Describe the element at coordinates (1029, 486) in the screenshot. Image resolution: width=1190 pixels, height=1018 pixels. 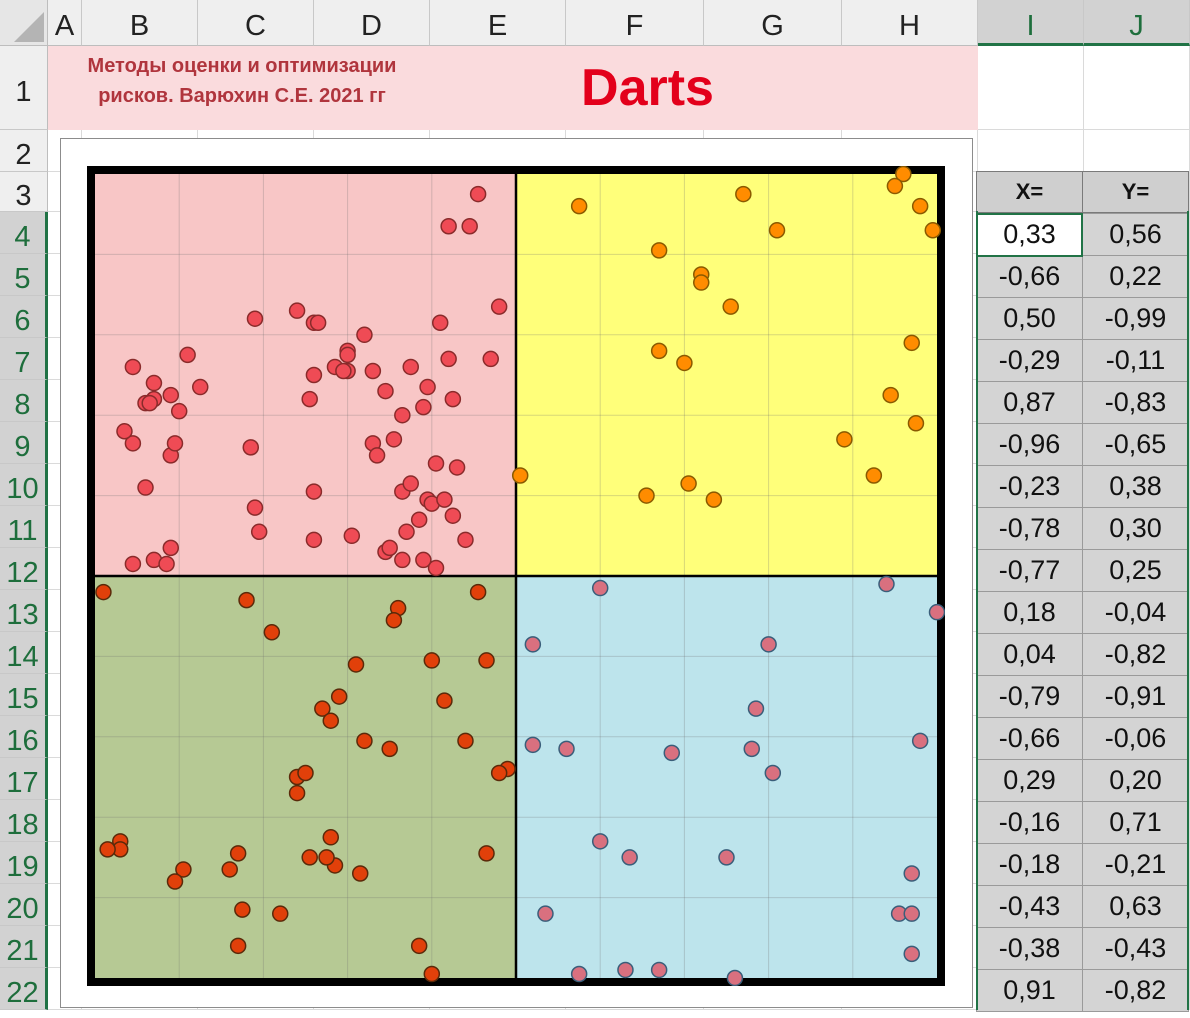
I see `x-value-cell: -0,23` at that location.